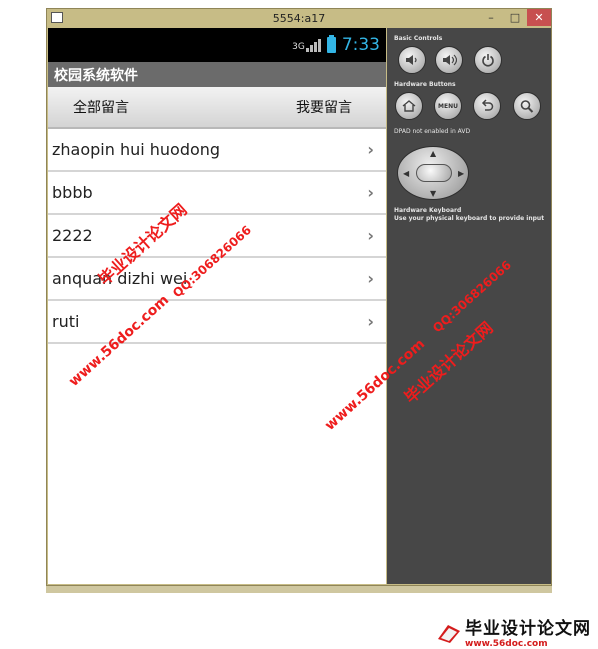 The width and height of the screenshot is (598, 649). I want to click on search-icon, so click(527, 106).